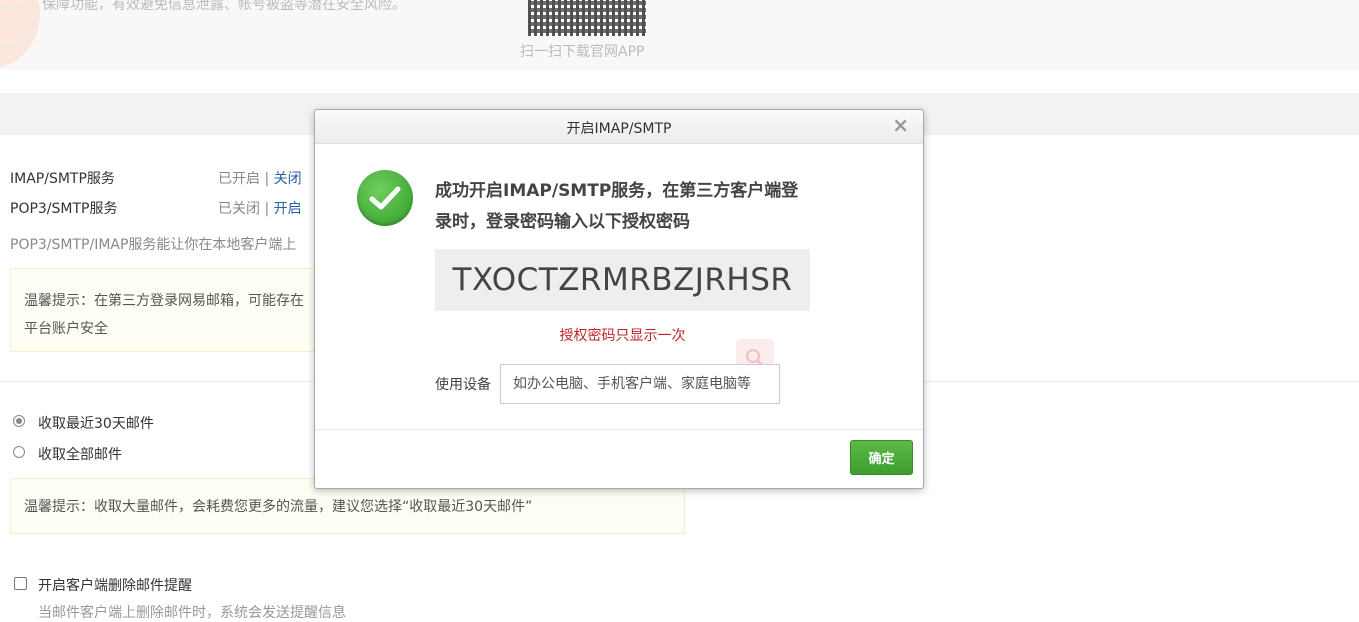 The width and height of the screenshot is (1359, 622). What do you see at coordinates (640, 384) in the screenshot?
I see `device-input` at bounding box center [640, 384].